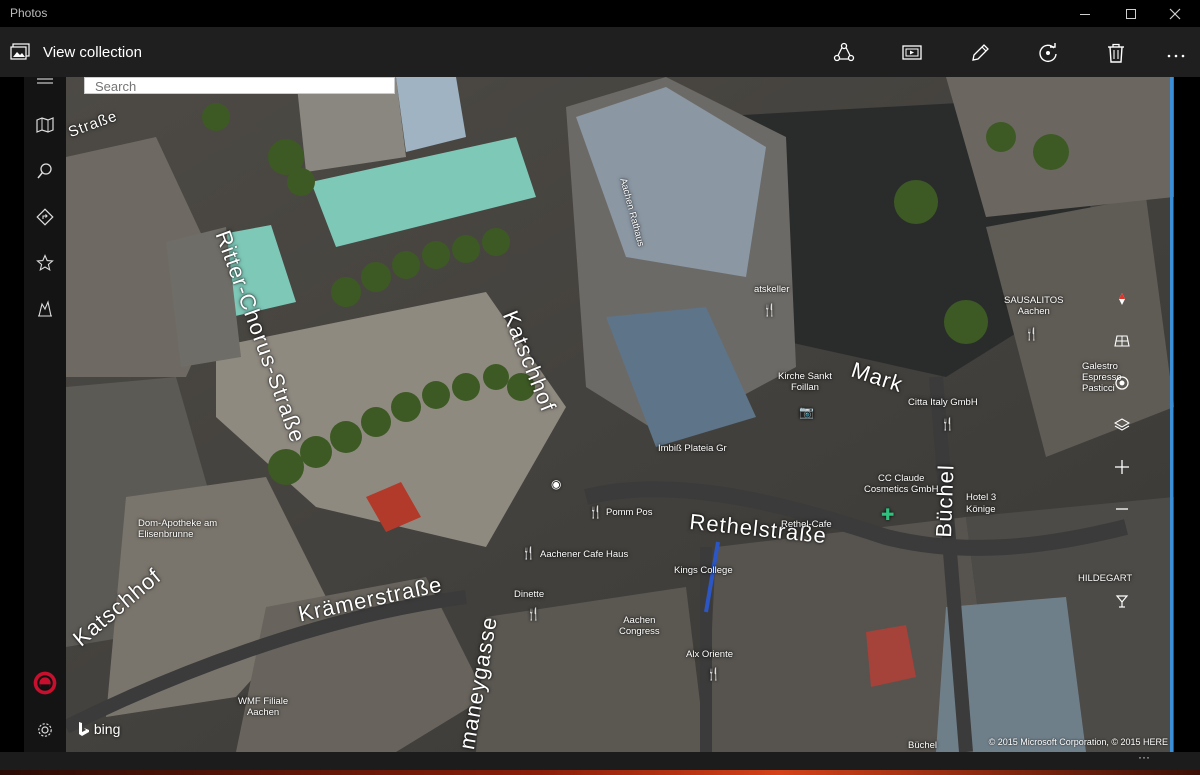  What do you see at coordinates (1105, 578) in the screenshot?
I see `poi-label: HILDEGART` at bounding box center [1105, 578].